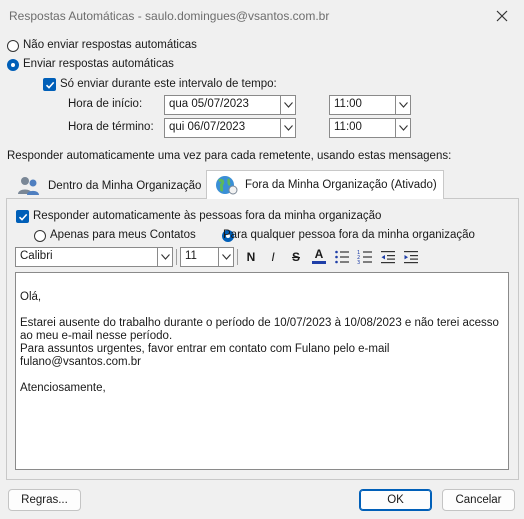 The image size is (524, 519). I want to click on message-line-2: ao meu e-mail nesse período., so click(96, 336).